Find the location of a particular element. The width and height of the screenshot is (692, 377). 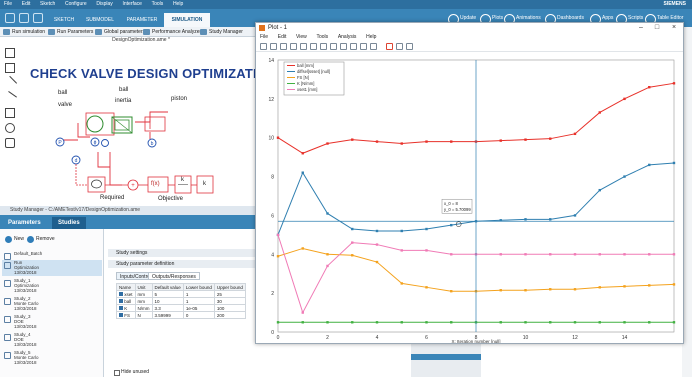

save-file-icon is located at coordinates (38, 18).